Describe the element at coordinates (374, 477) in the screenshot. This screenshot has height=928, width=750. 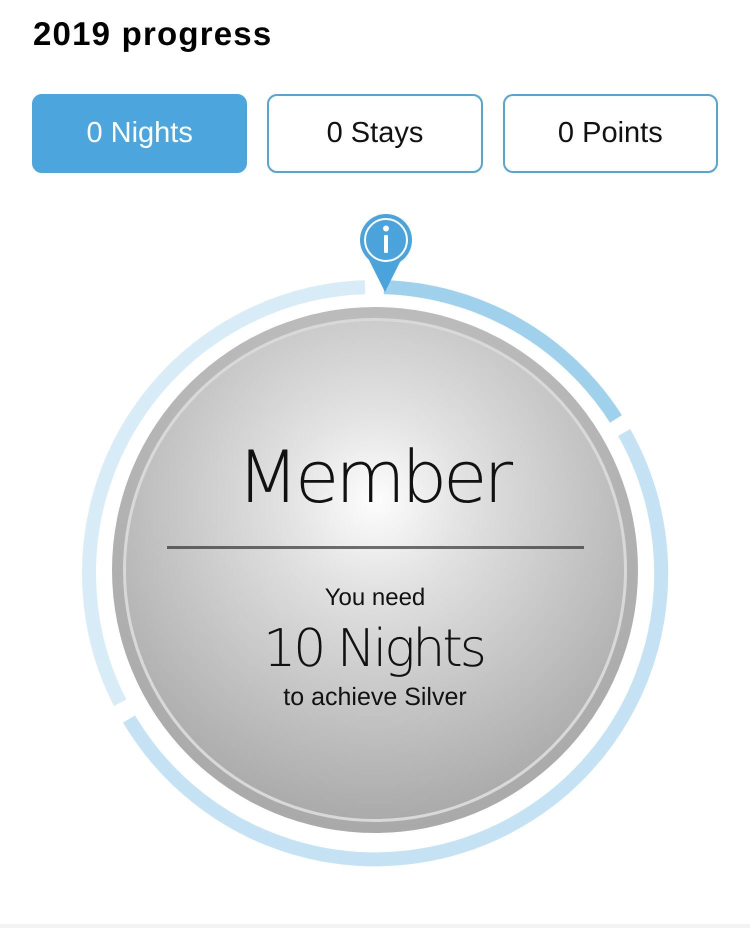
I see `tier-name: Member` at that location.